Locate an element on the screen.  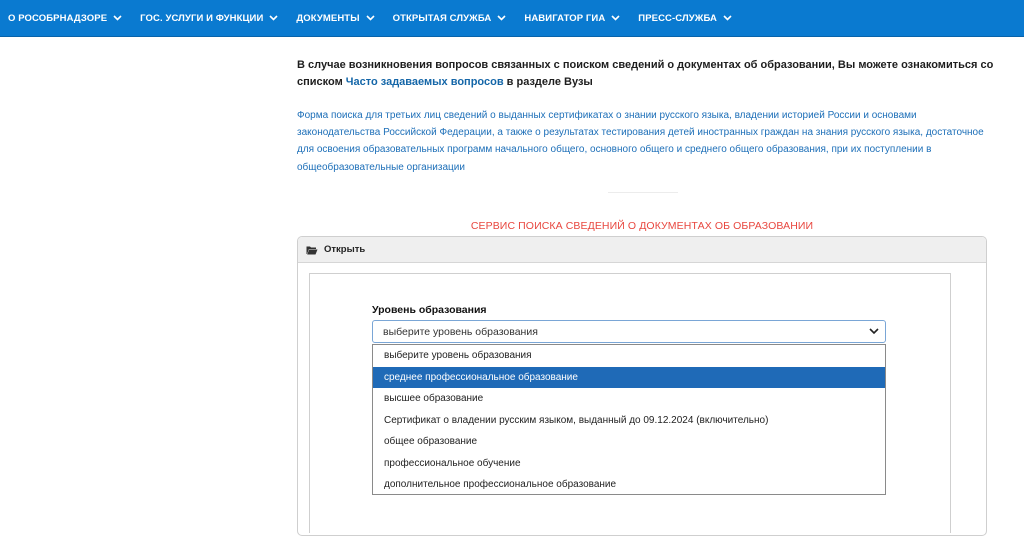
nav-item-about: О РОСОБРНАДЗОРЕ is located at coordinates (66, 18).